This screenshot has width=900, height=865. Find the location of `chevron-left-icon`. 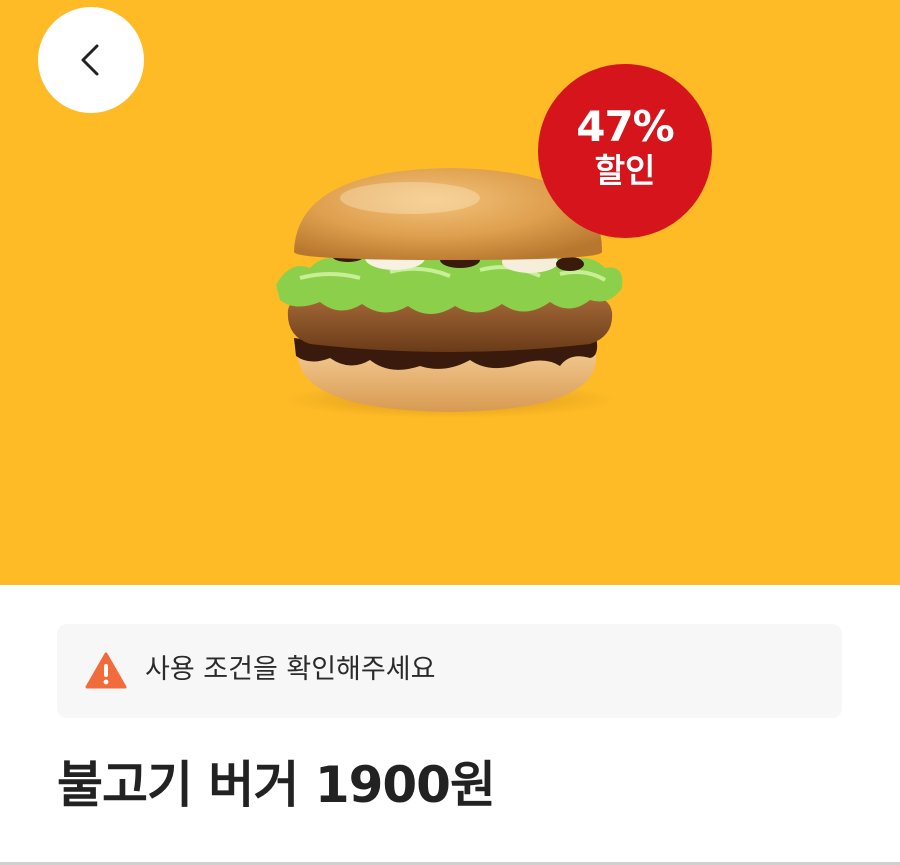

chevron-left-icon is located at coordinates (90, 60).